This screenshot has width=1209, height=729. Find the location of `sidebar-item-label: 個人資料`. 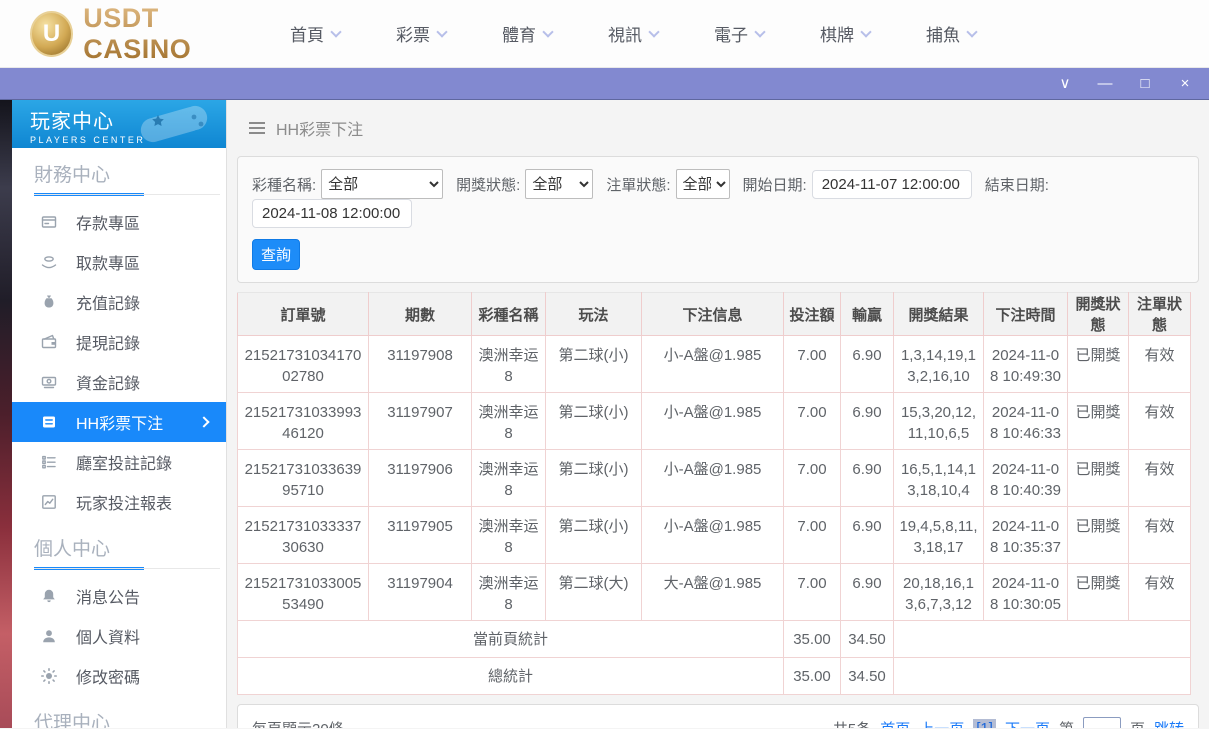

sidebar-item-label: 個人資料 is located at coordinates (108, 638).